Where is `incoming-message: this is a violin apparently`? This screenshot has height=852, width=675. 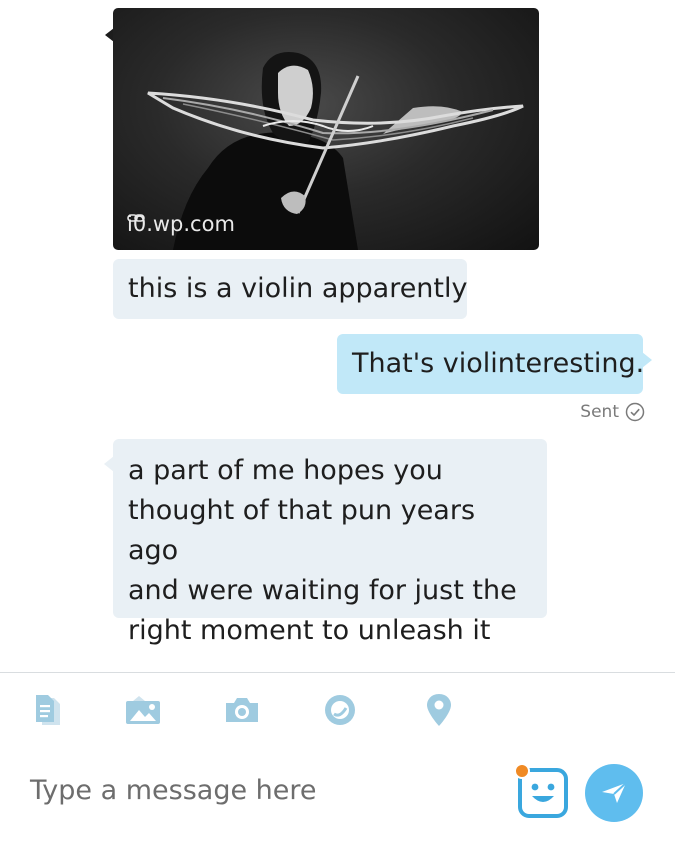 incoming-message: this is a violin apparently is located at coordinates (290, 289).